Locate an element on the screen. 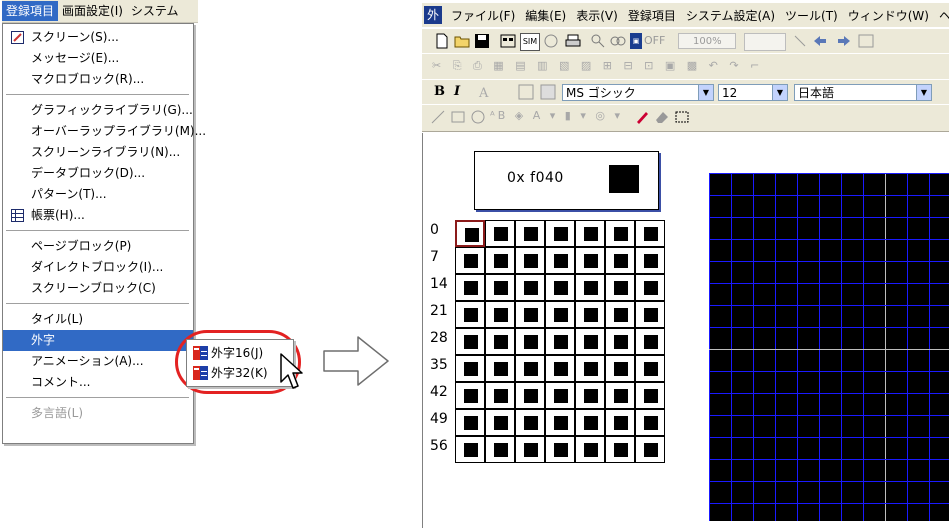 The height and width of the screenshot is (528, 949). pick-icon is located at coordinates (800, 41).